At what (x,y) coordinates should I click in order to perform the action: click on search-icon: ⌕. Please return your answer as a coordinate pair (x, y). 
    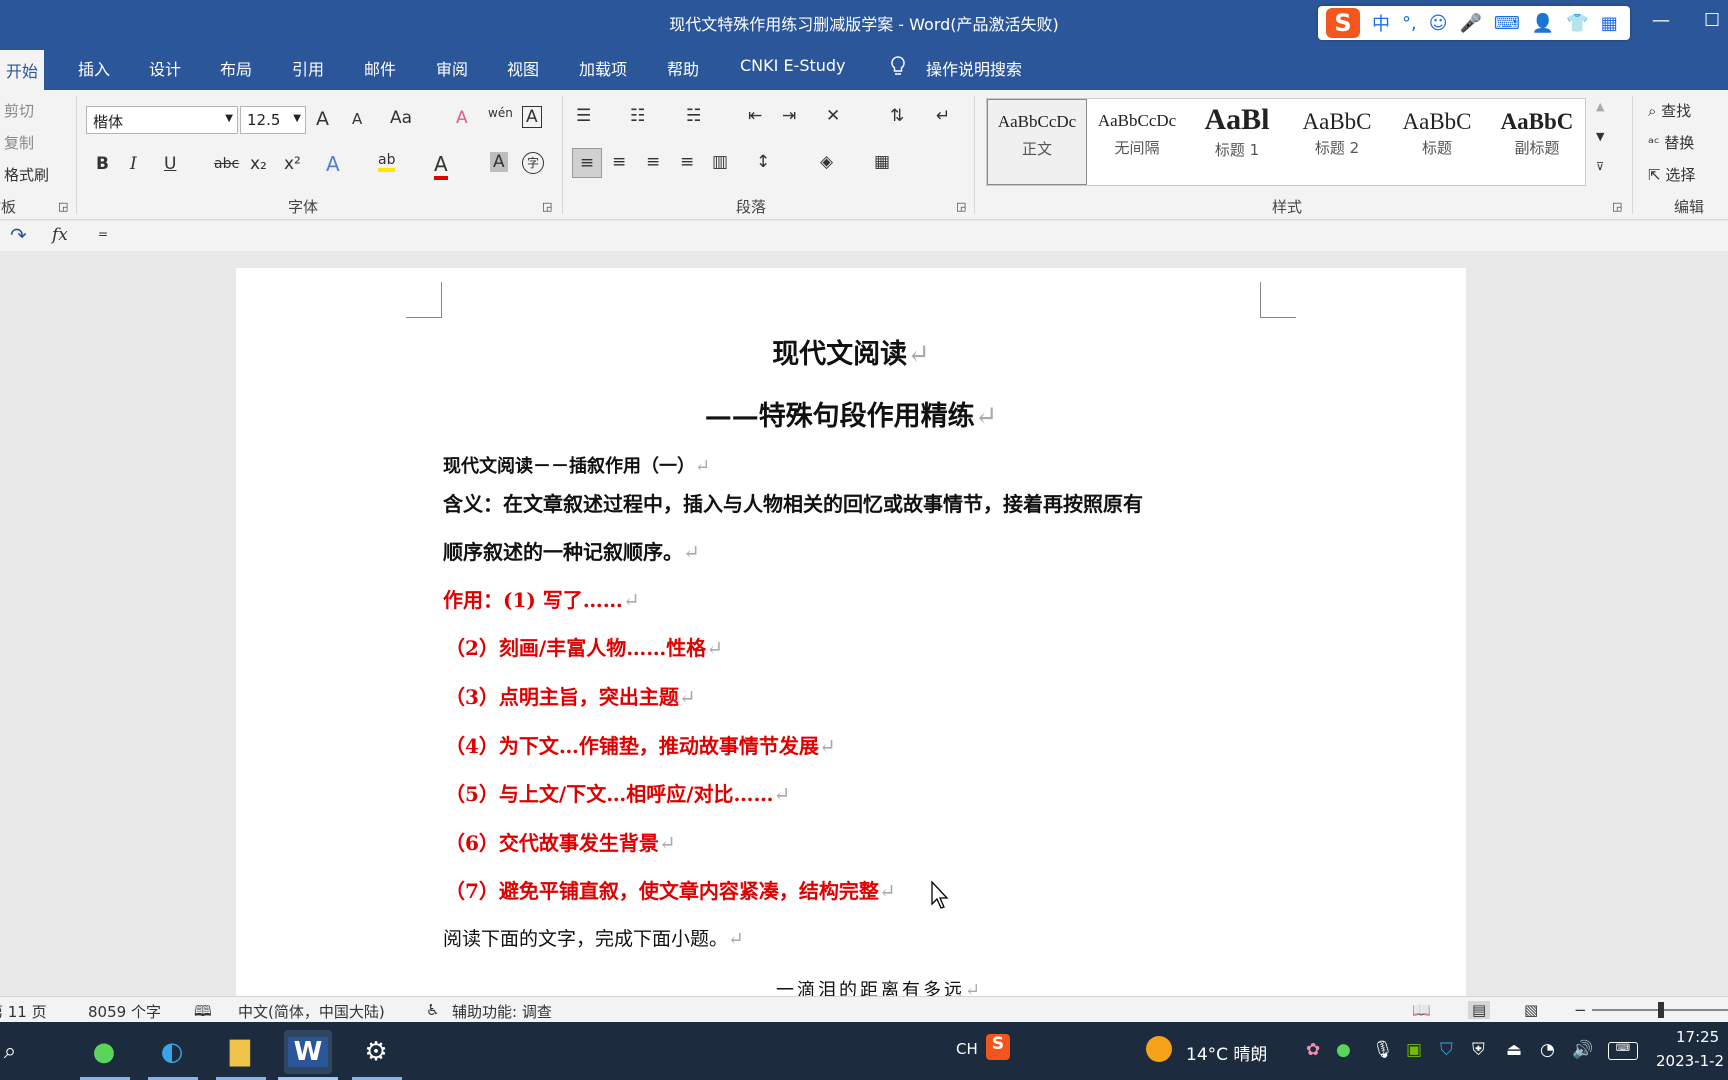
    Looking at the image, I should click on (17, 1052).